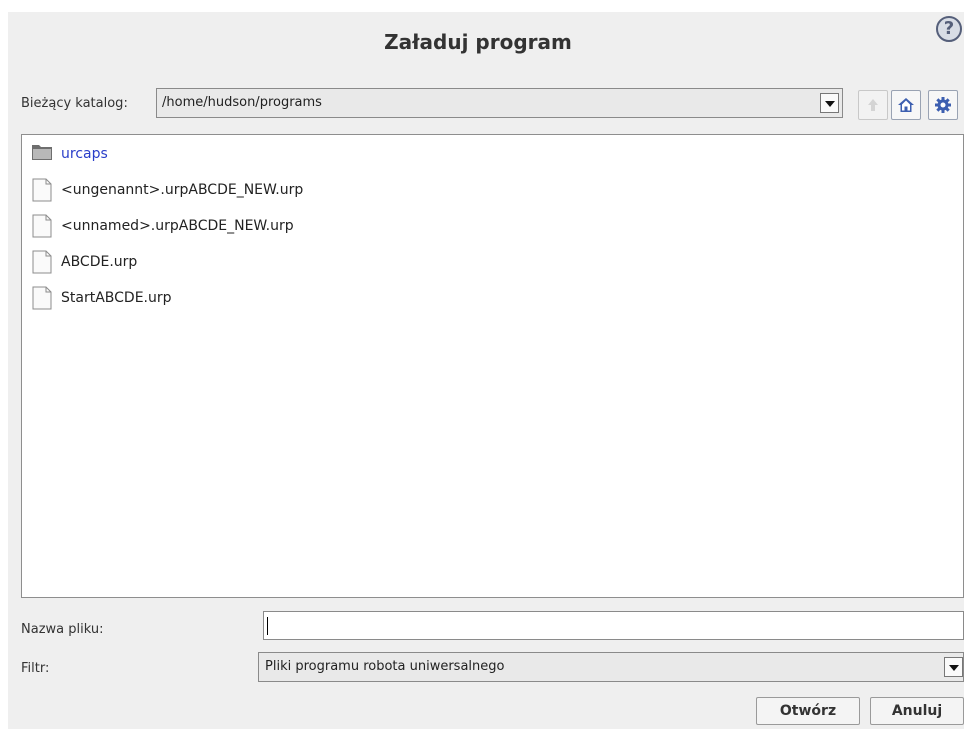 This screenshot has width=964, height=729. Describe the element at coordinates (267, 626) in the screenshot. I see `text-caret` at that location.